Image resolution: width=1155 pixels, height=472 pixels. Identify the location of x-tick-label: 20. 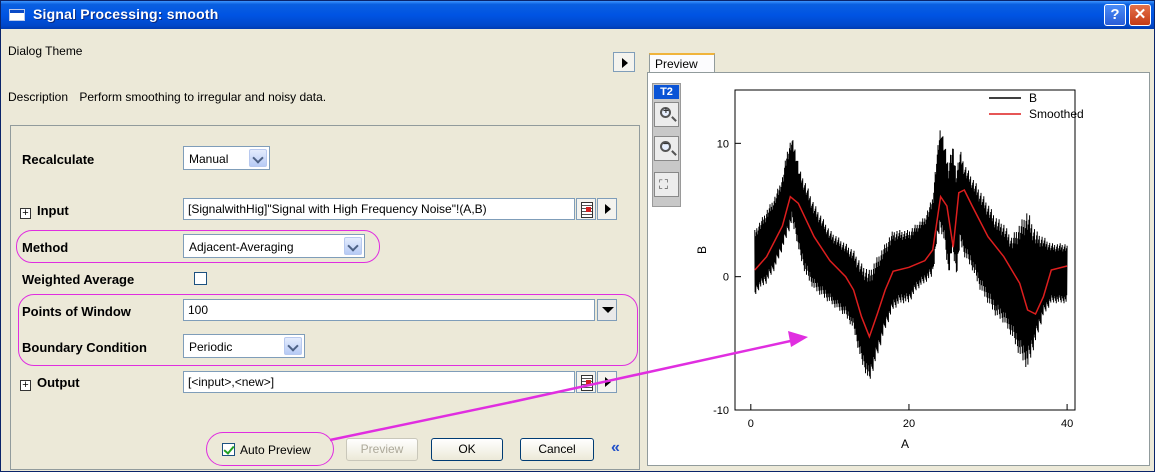
(909, 424).